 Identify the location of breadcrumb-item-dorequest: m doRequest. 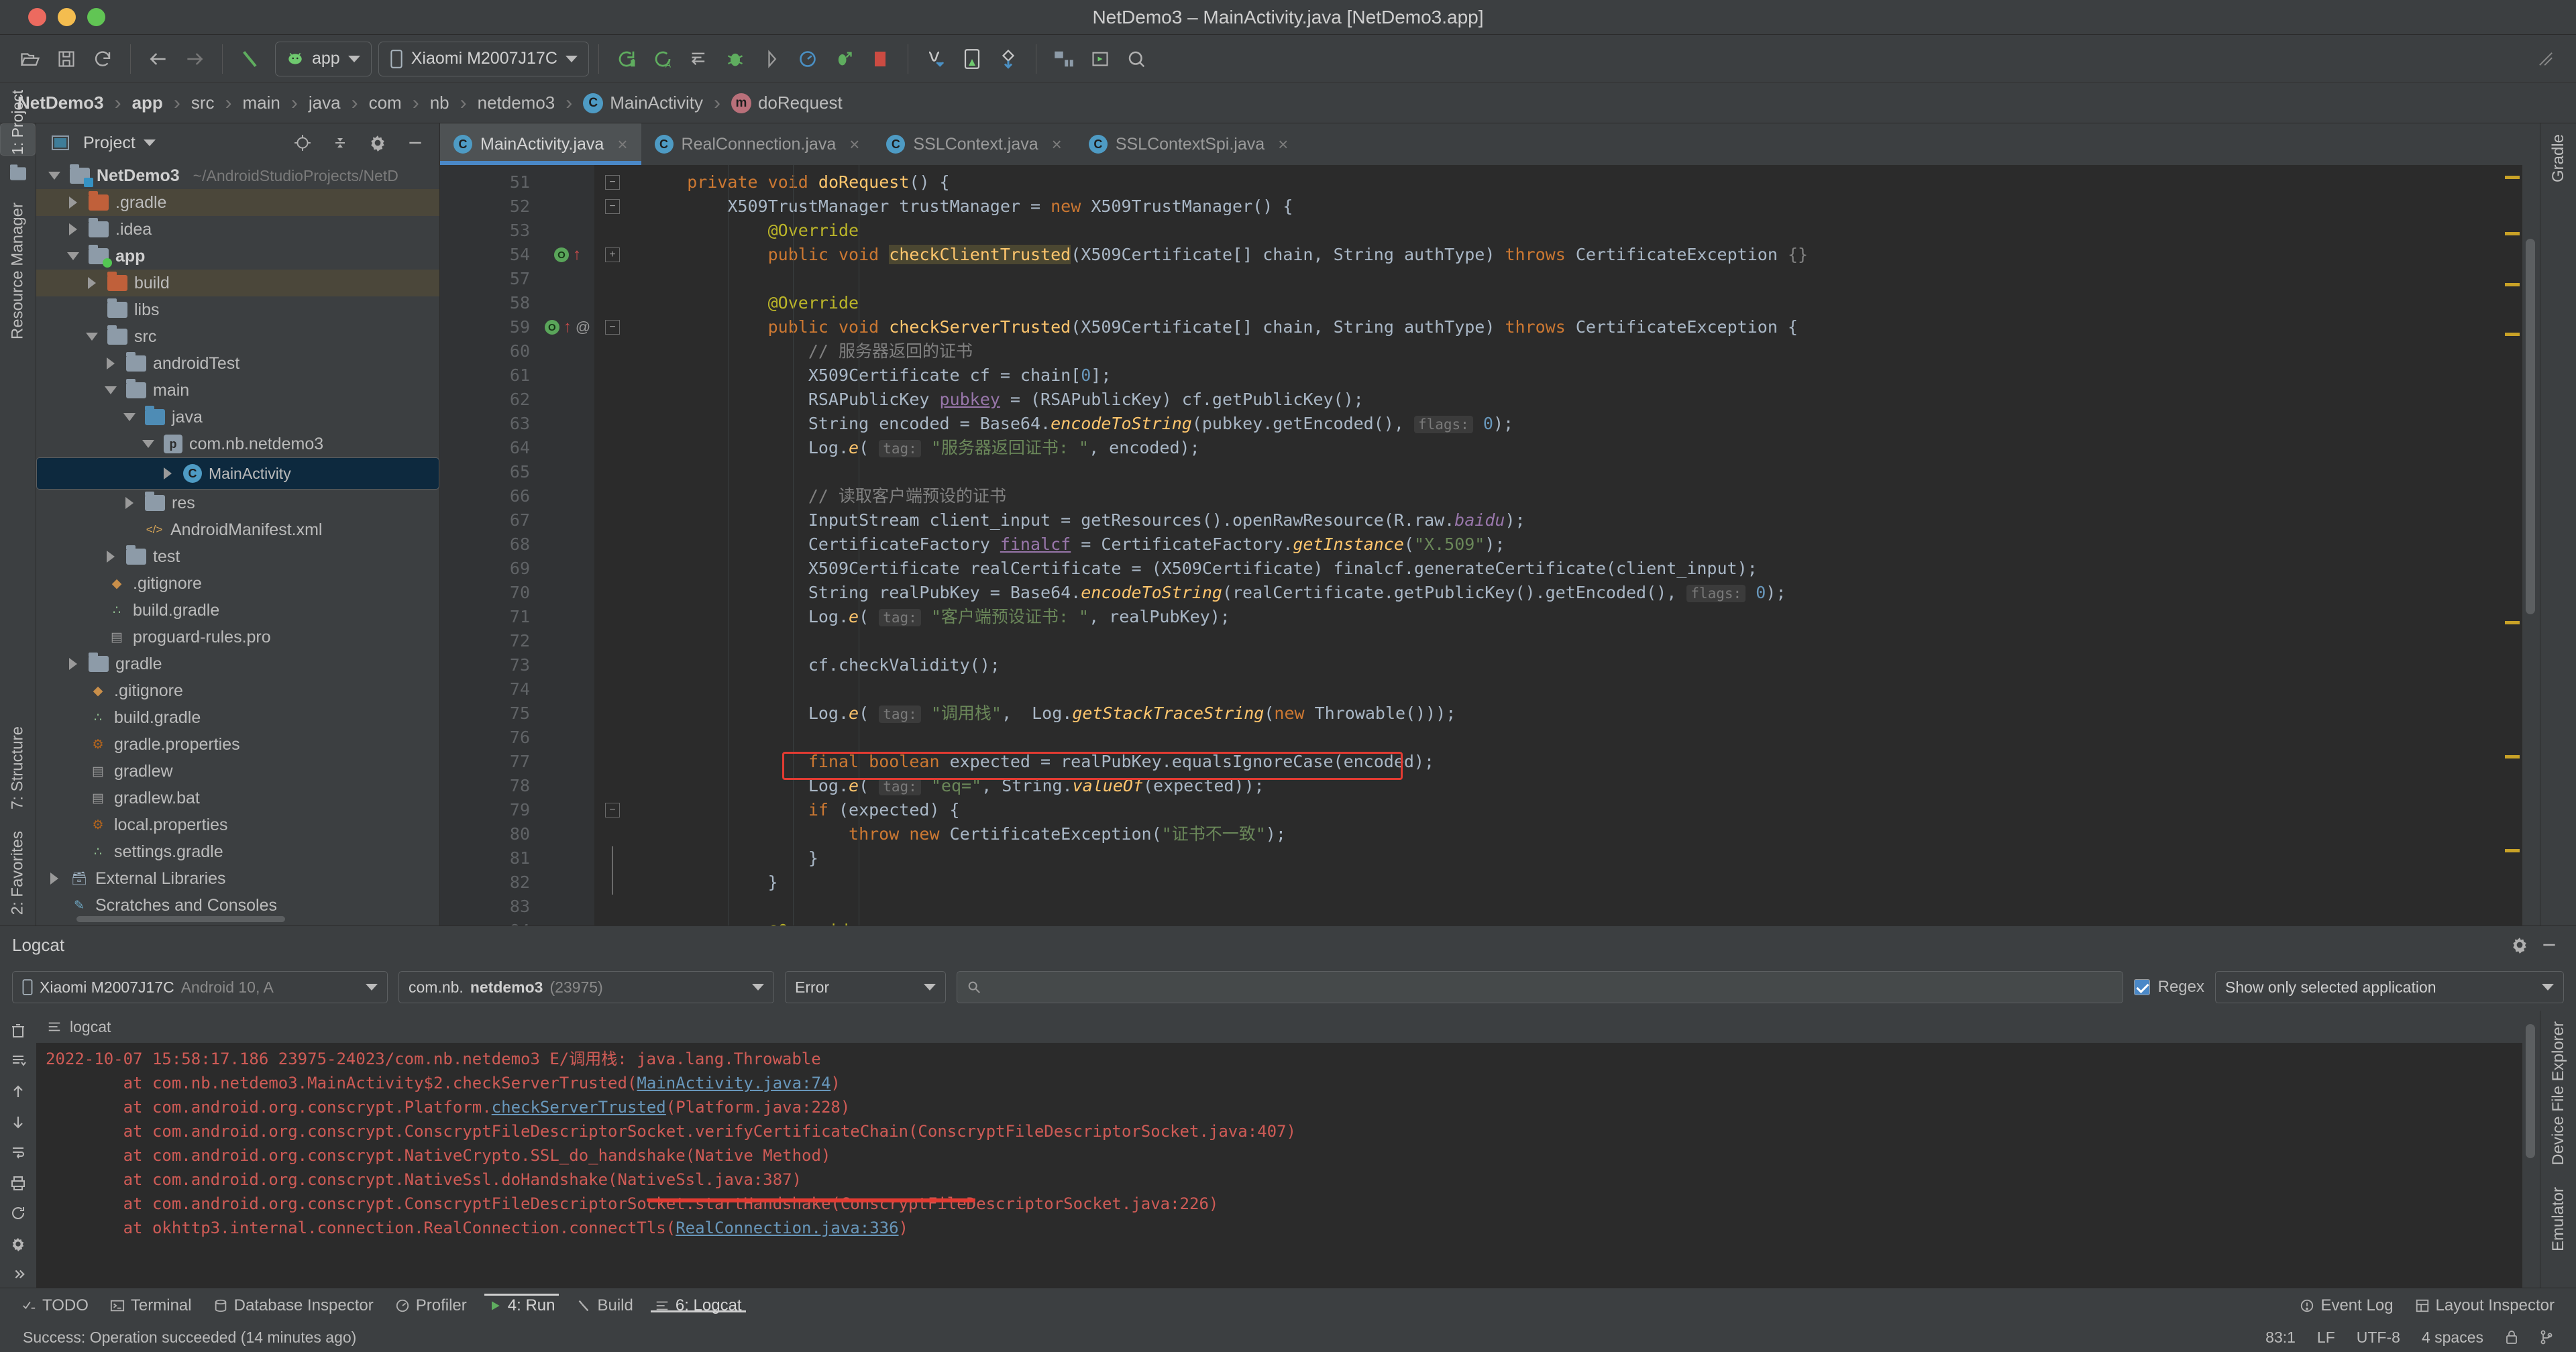
(787, 103).